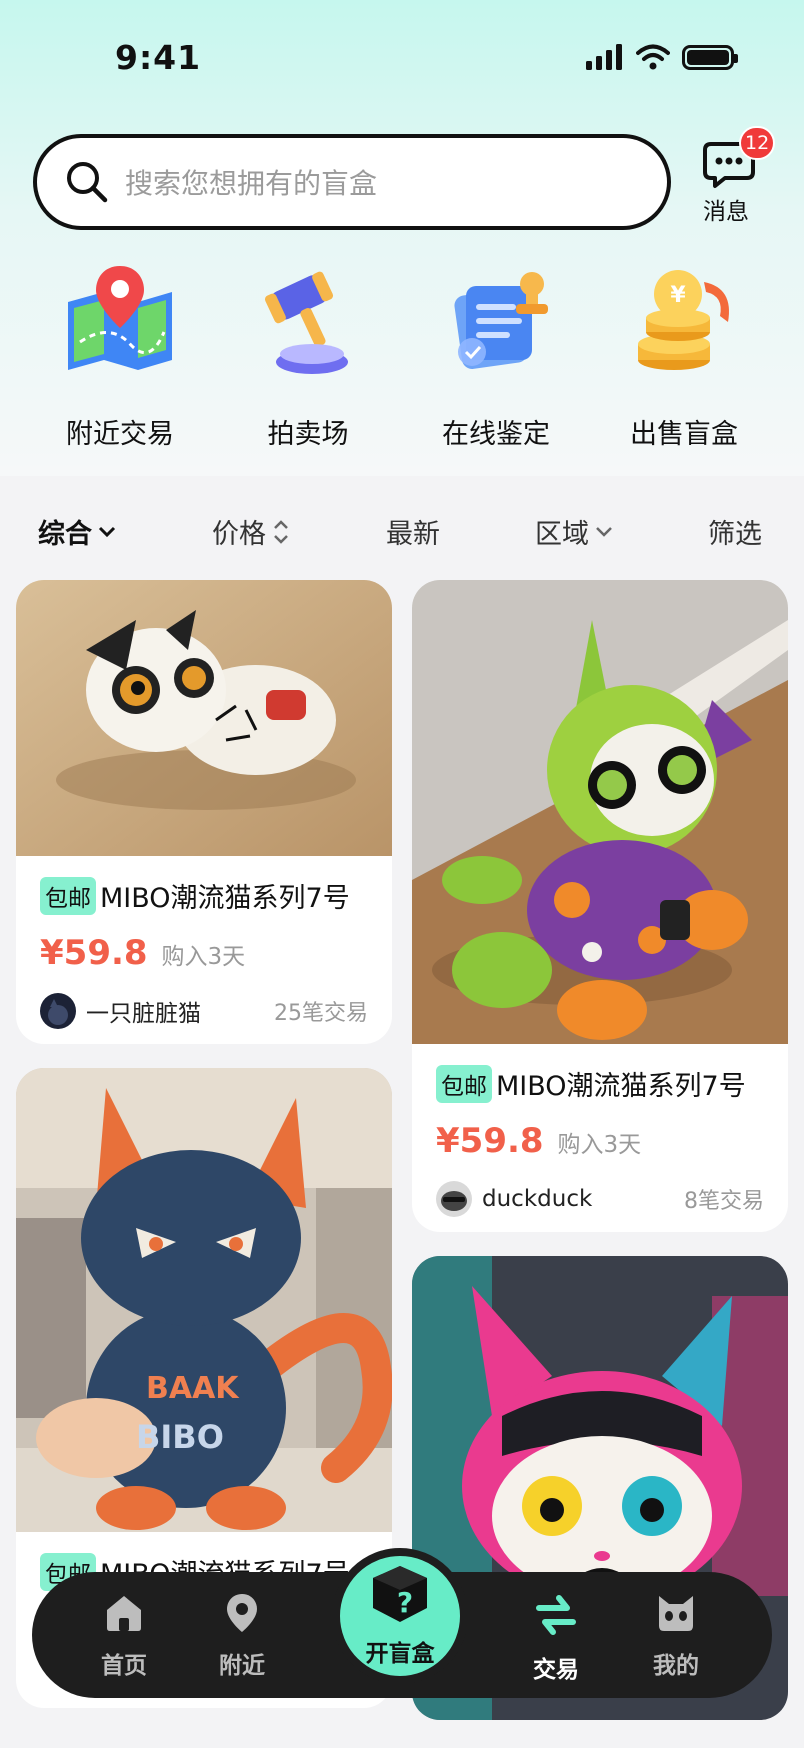 The image size is (804, 1748). What do you see at coordinates (306, 322) in the screenshot?
I see `auction-hammer-icon` at bounding box center [306, 322].